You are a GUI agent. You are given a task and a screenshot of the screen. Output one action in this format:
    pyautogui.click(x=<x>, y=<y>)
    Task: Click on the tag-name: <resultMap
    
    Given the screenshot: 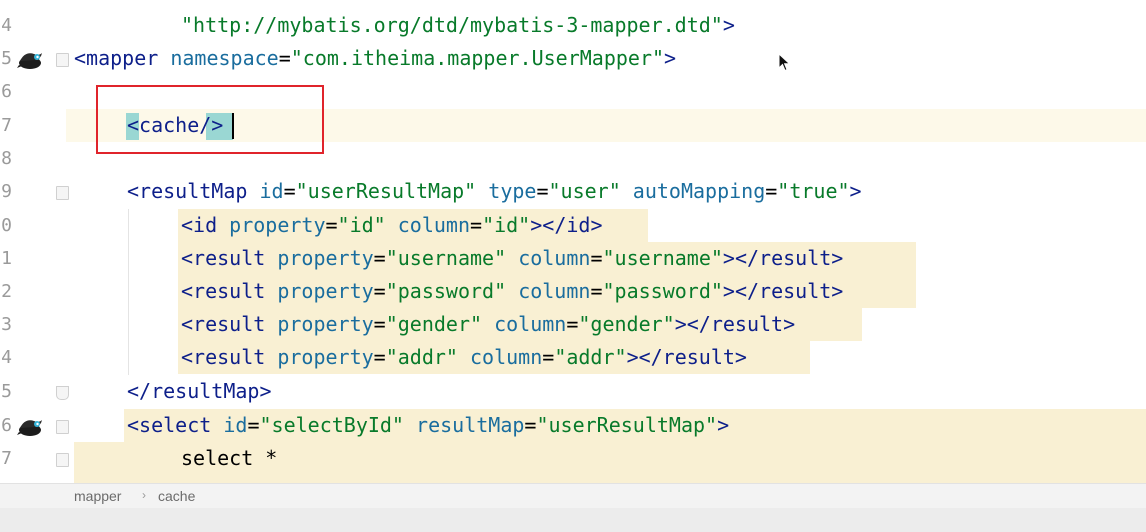 What is the action you would take?
    pyautogui.click(x=187, y=191)
    